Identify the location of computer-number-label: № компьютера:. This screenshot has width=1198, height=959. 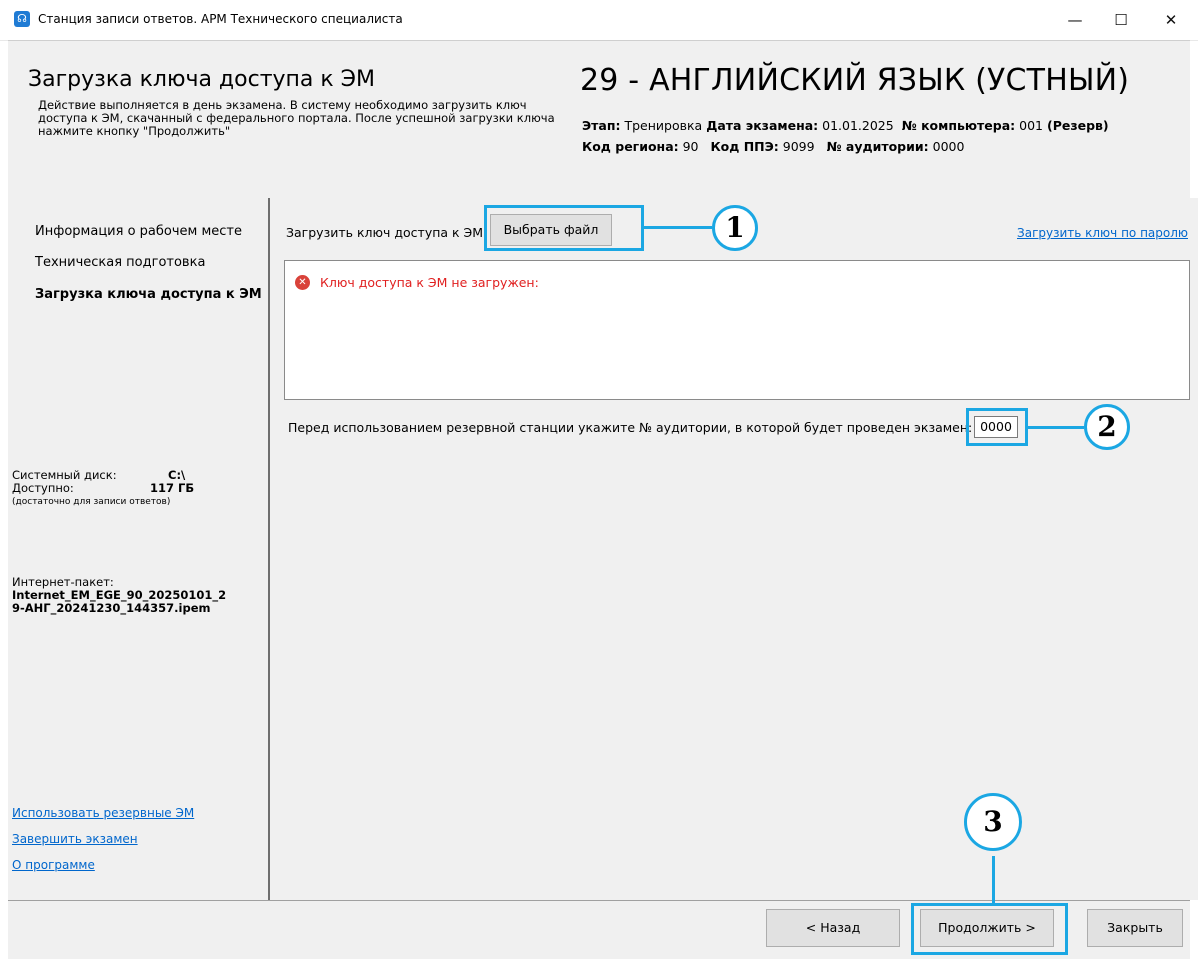
(958, 125).